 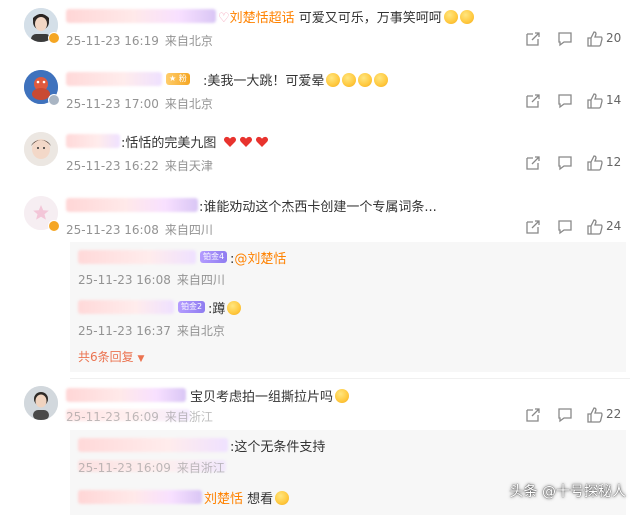 I want to click on reply-meta: 25-11-23 16:08 来自四川, so click(x=151, y=279).